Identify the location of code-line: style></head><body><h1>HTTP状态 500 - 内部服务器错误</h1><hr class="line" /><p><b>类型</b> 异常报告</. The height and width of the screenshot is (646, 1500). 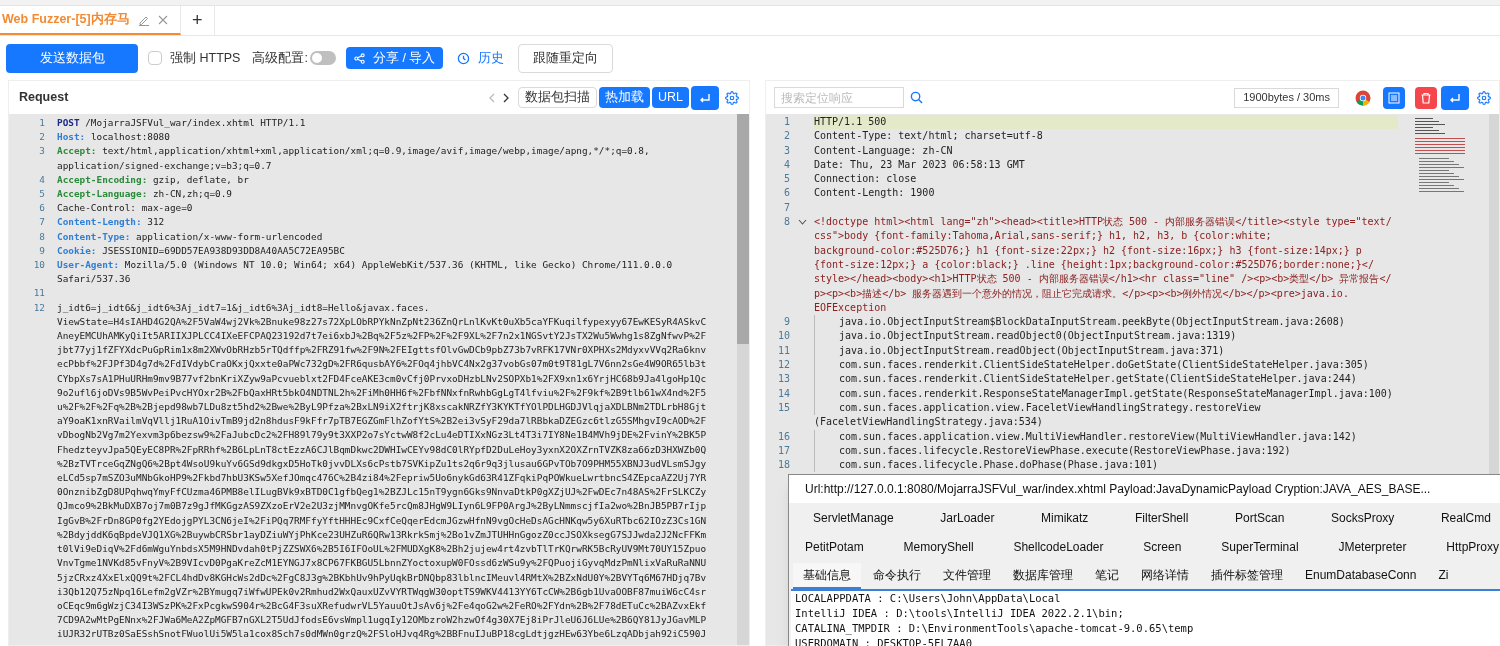
(1103, 279).